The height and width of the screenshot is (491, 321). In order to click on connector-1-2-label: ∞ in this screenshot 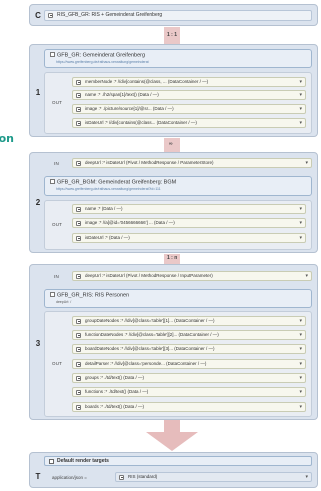, I will do `click(171, 144)`.